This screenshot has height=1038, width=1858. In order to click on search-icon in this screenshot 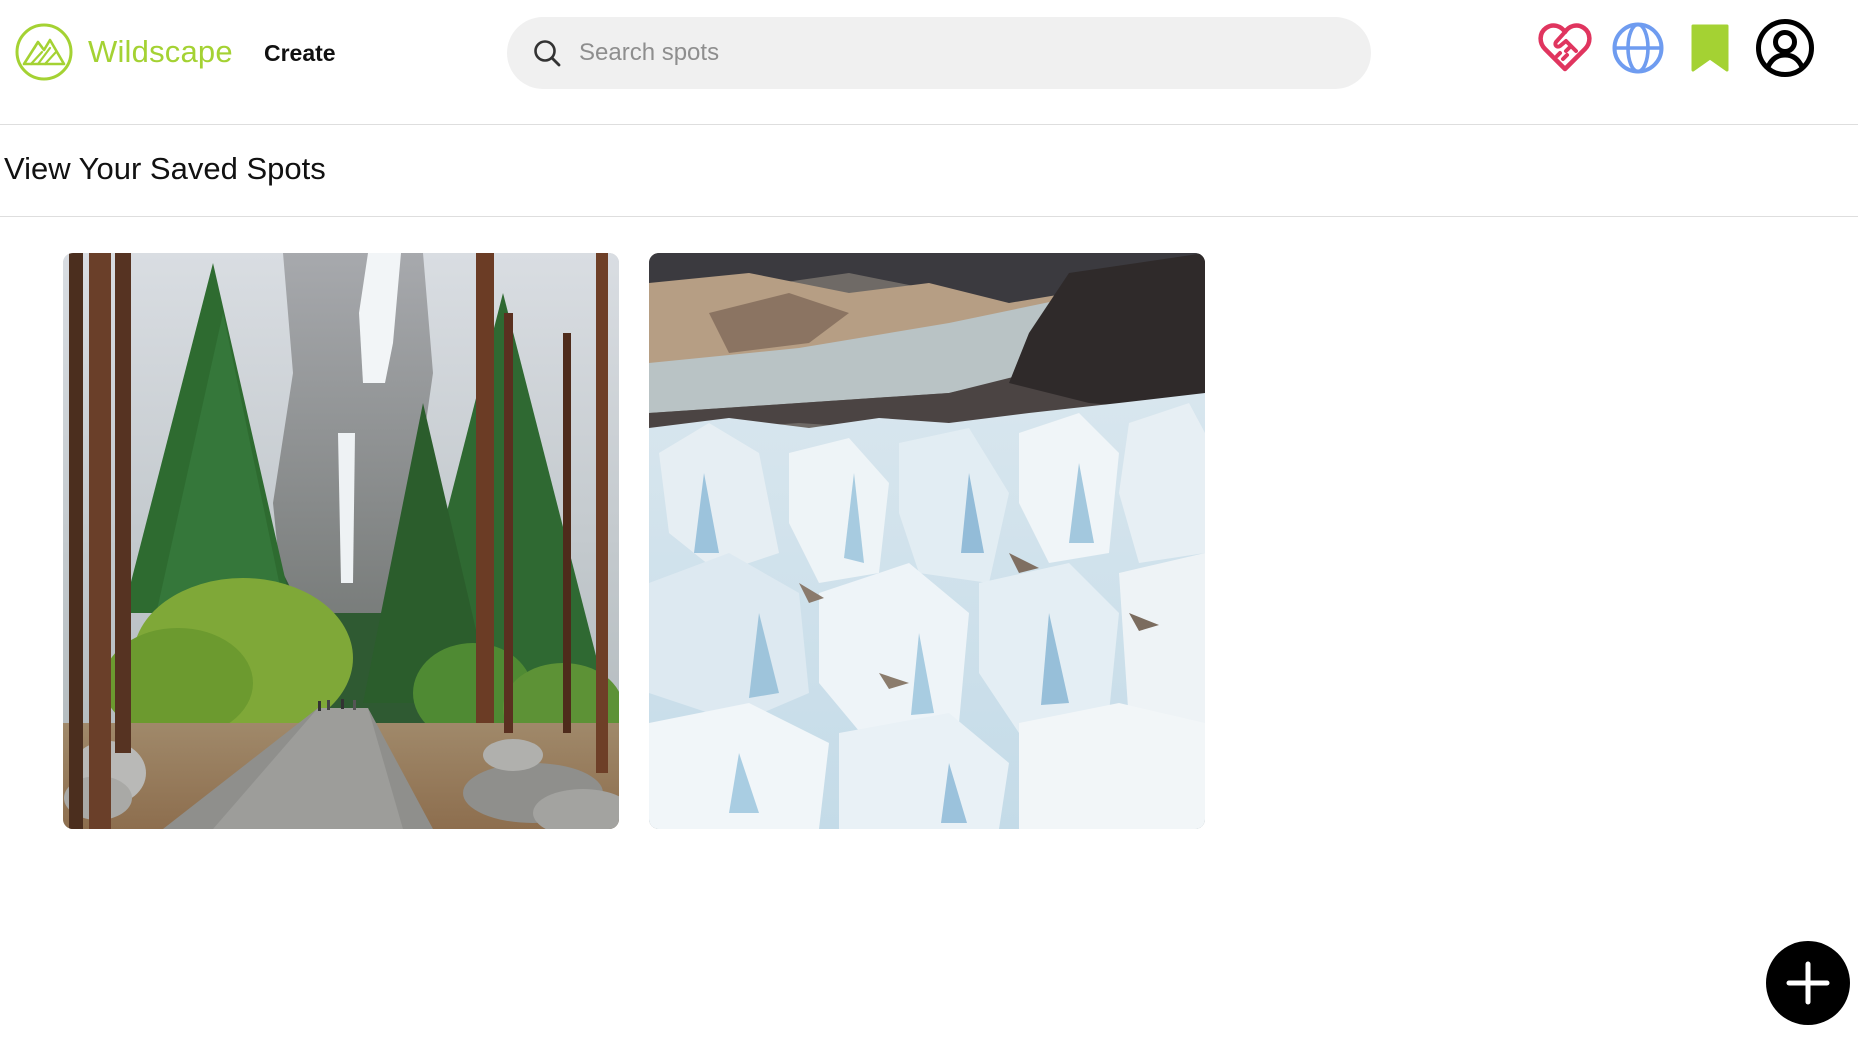, I will do `click(547, 53)`.